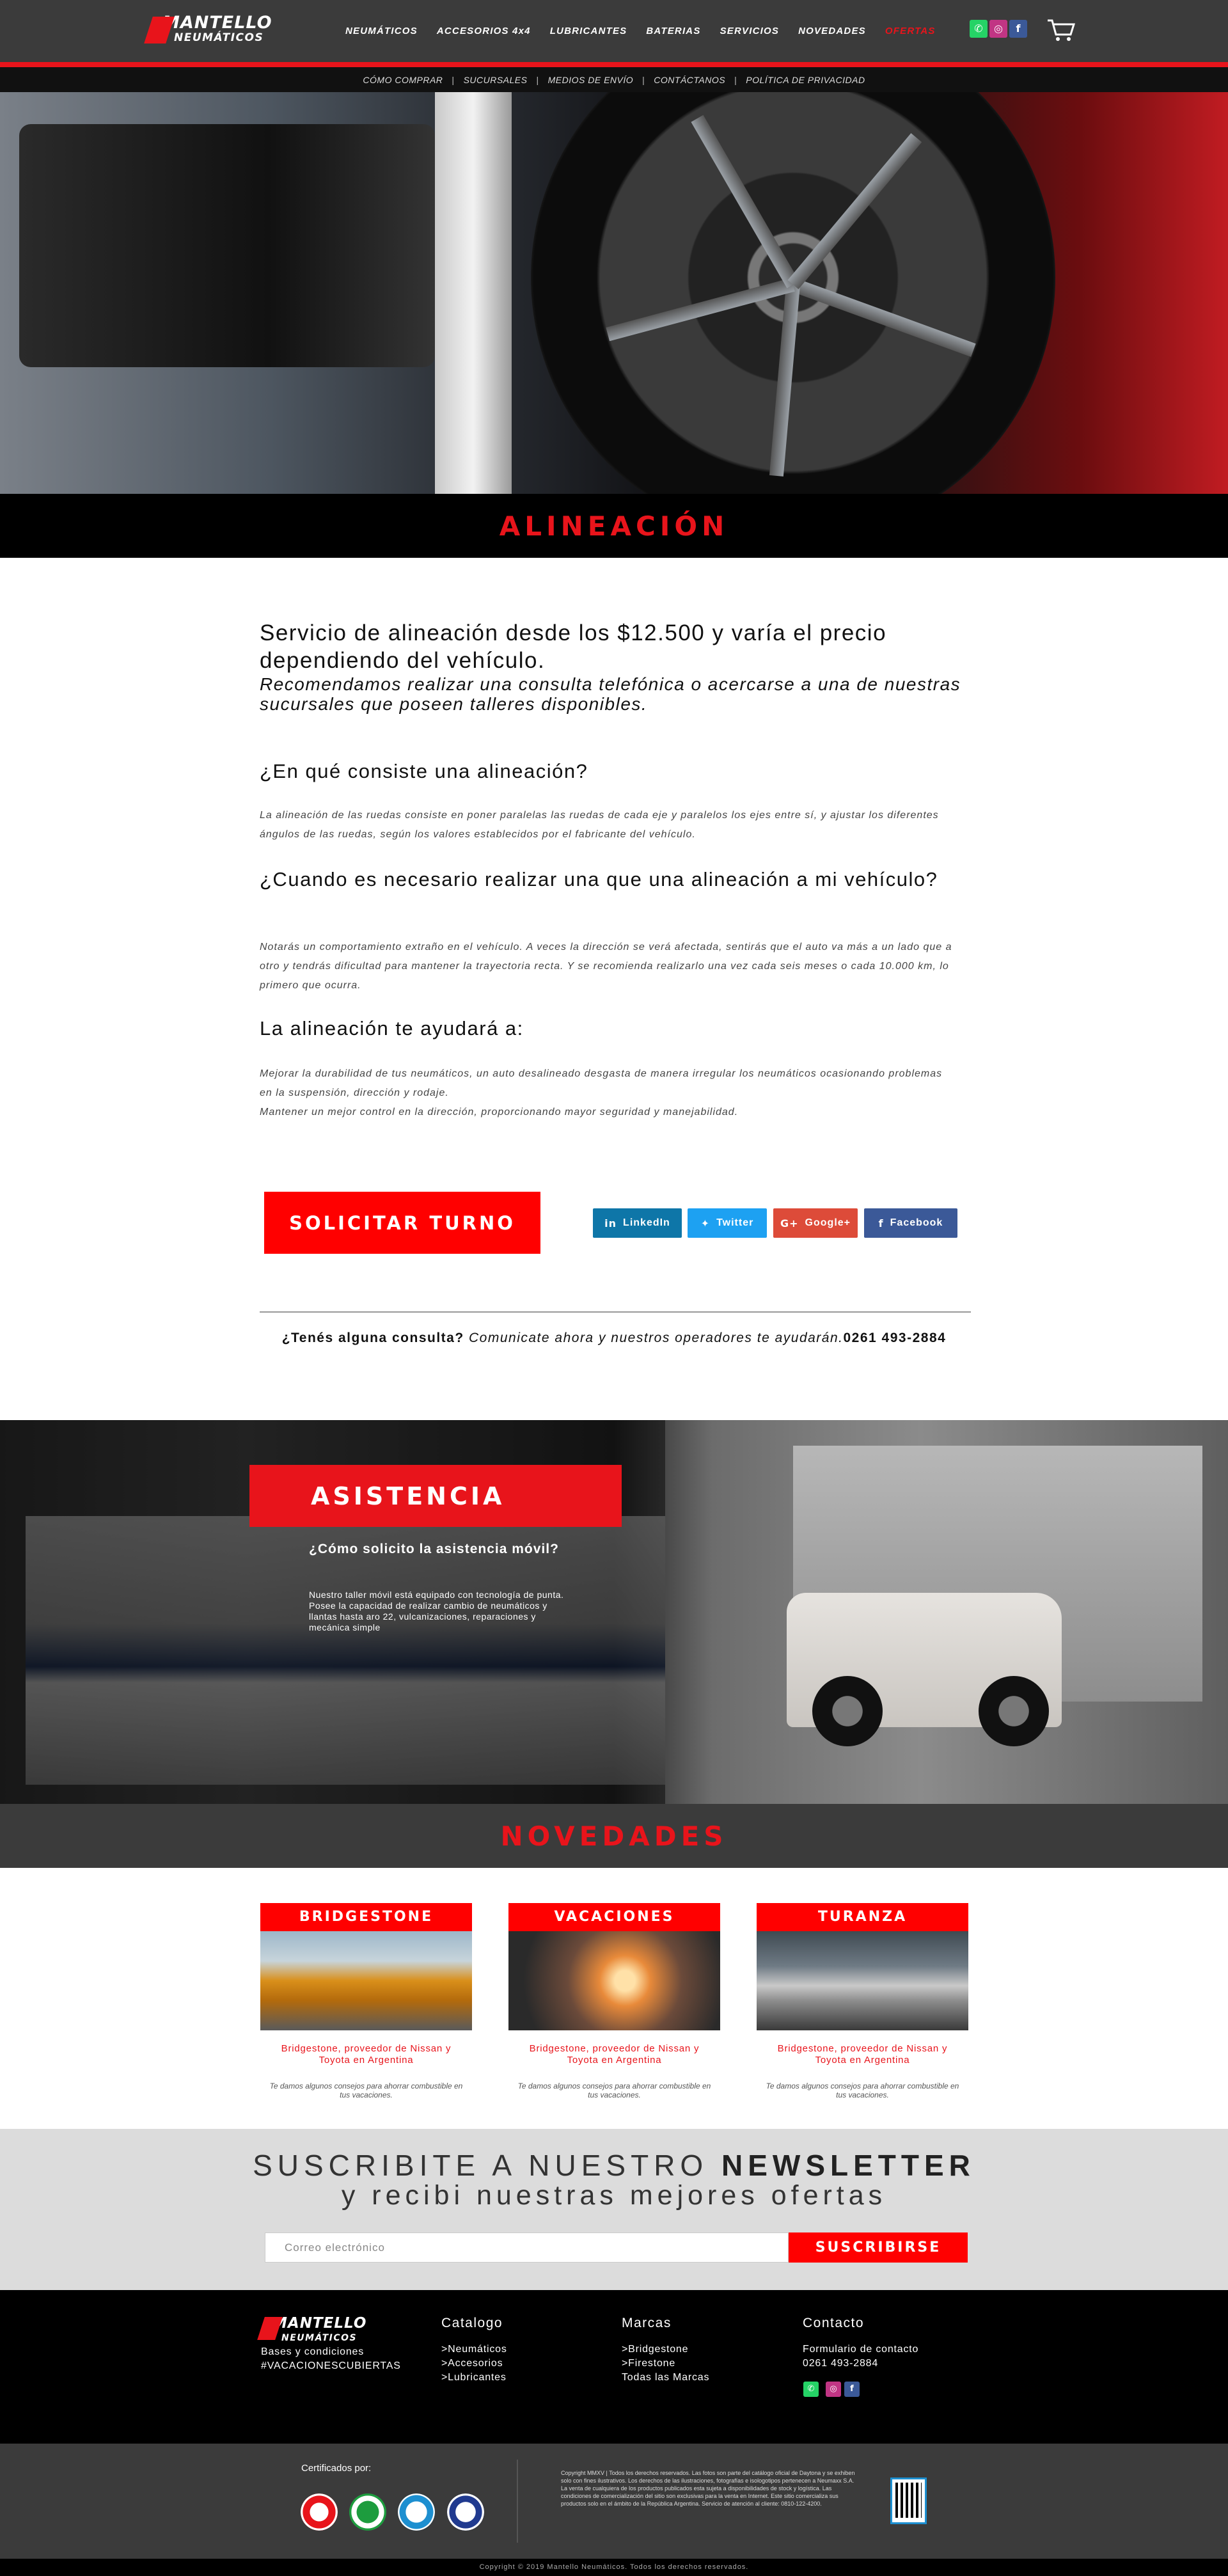 The width and height of the screenshot is (1228, 2576). Describe the element at coordinates (219, 37) in the screenshot. I see `logo-bottom-text: NEUMÁTICOS` at that location.